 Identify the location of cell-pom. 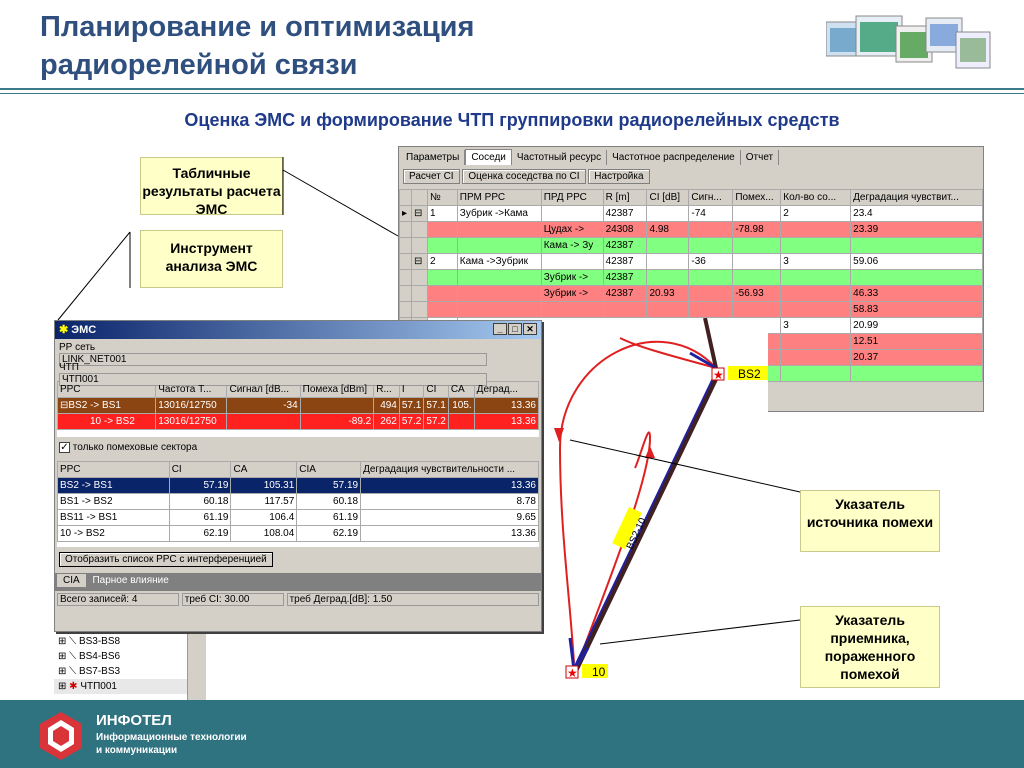
(757, 261).